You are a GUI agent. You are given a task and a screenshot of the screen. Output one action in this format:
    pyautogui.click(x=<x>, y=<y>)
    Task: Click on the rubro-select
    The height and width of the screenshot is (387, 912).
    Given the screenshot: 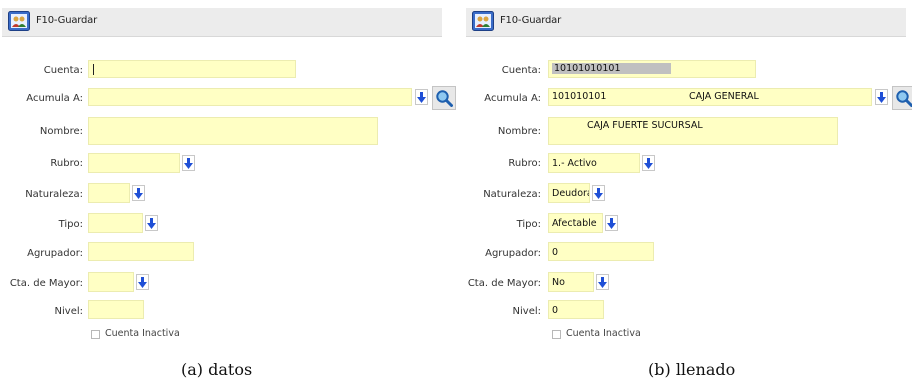 What is the action you would take?
    pyautogui.click(x=134, y=163)
    